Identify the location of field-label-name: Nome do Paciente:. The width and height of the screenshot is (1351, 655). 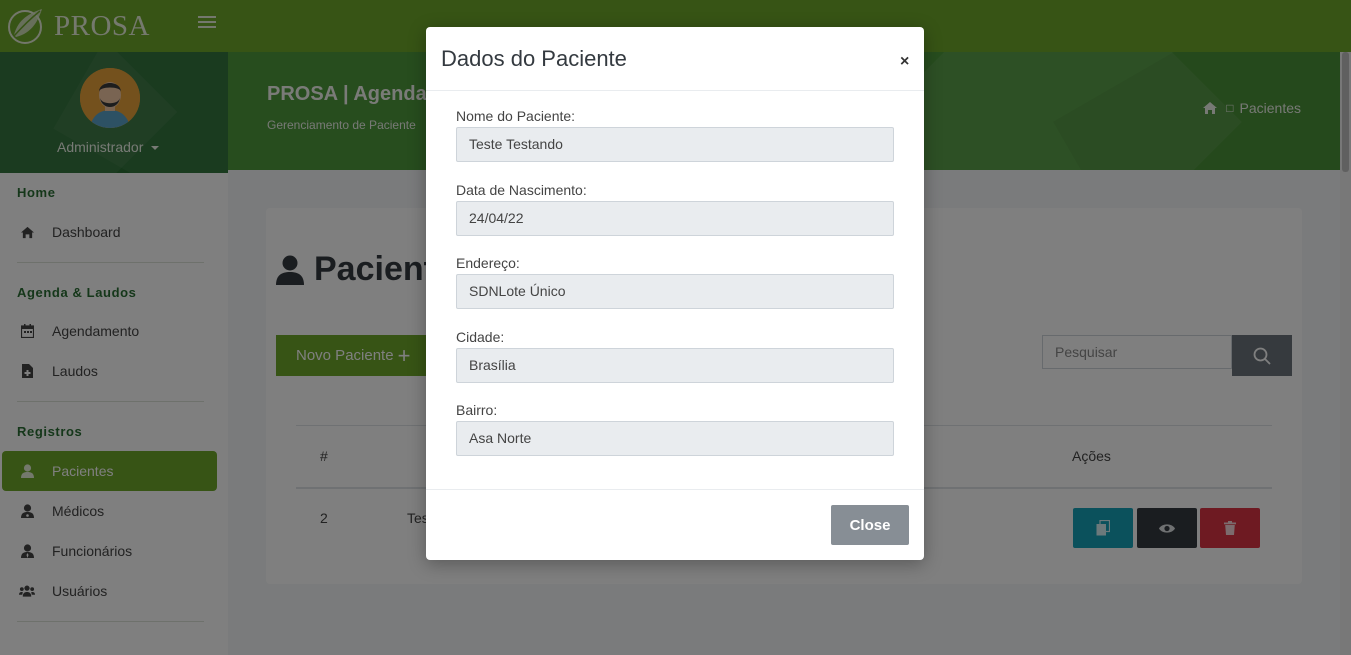
(516, 116).